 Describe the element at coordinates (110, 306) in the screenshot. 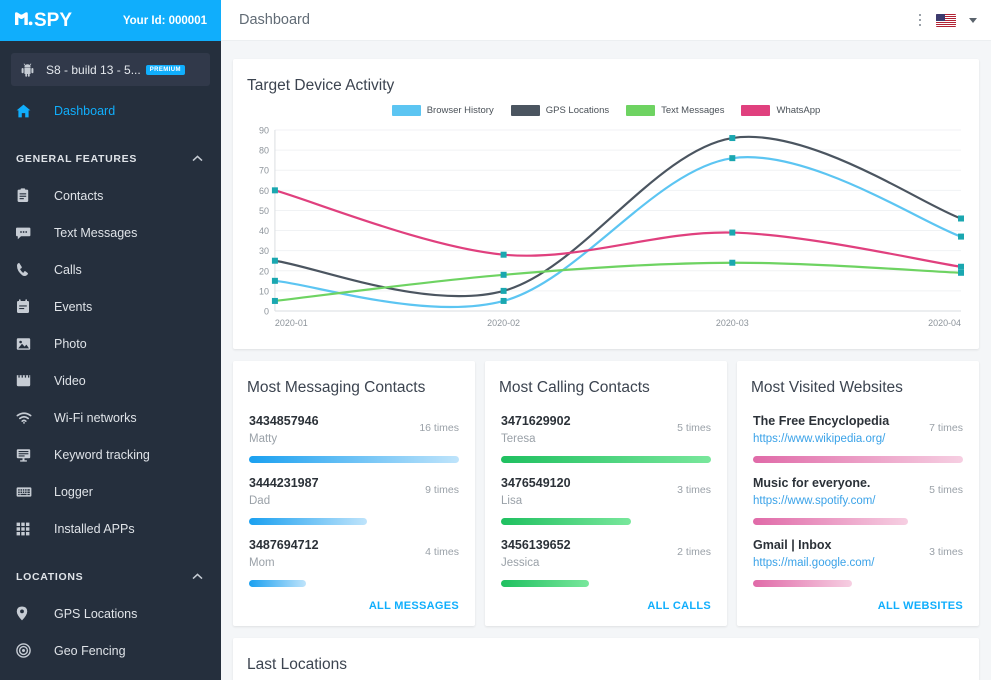

I see `sidebar-item-events: Events` at that location.